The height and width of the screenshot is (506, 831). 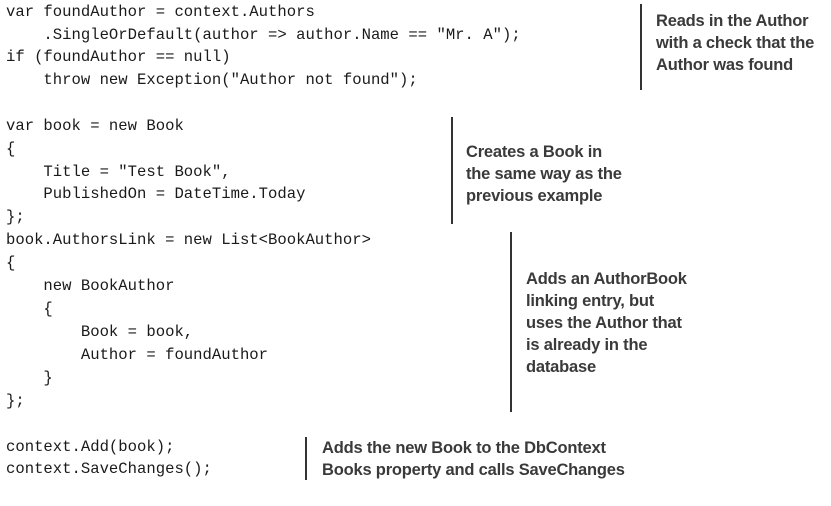 What do you see at coordinates (732, 21) in the screenshot?
I see `annotation-line: Reads in the Author` at bounding box center [732, 21].